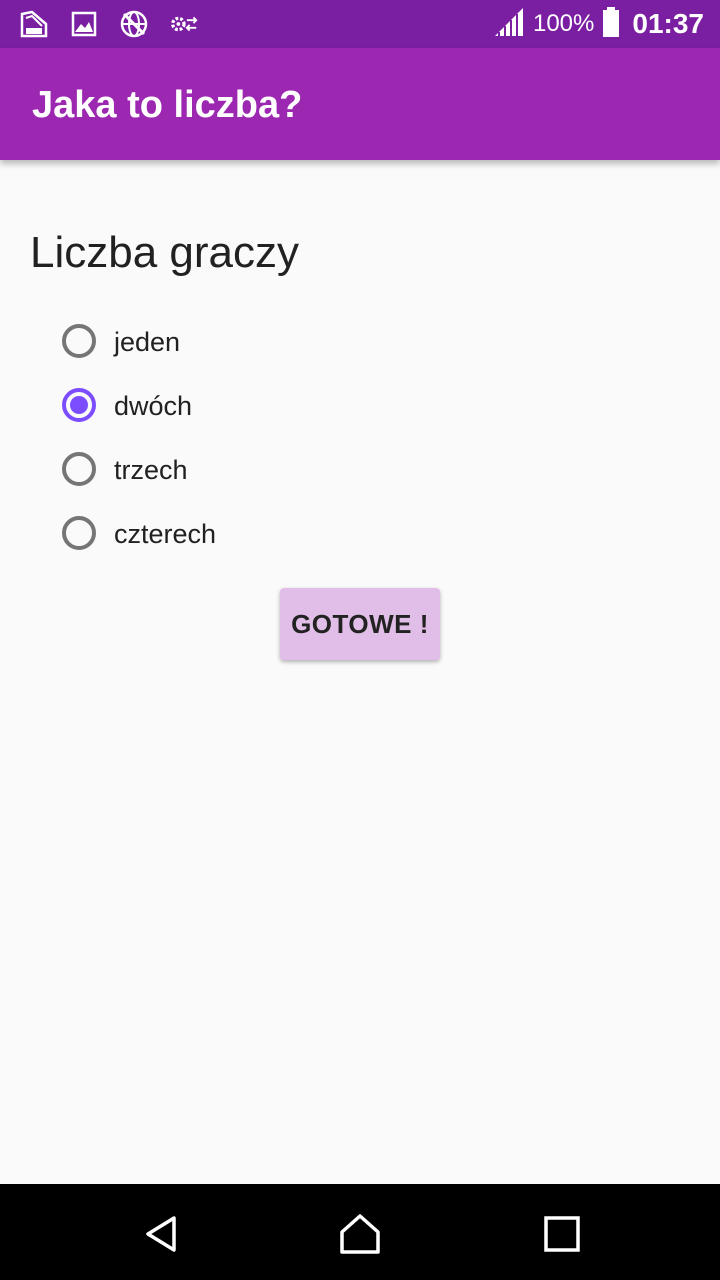 This screenshot has height=1280, width=720. I want to click on radio-option-jeden: jeden, so click(139, 342).